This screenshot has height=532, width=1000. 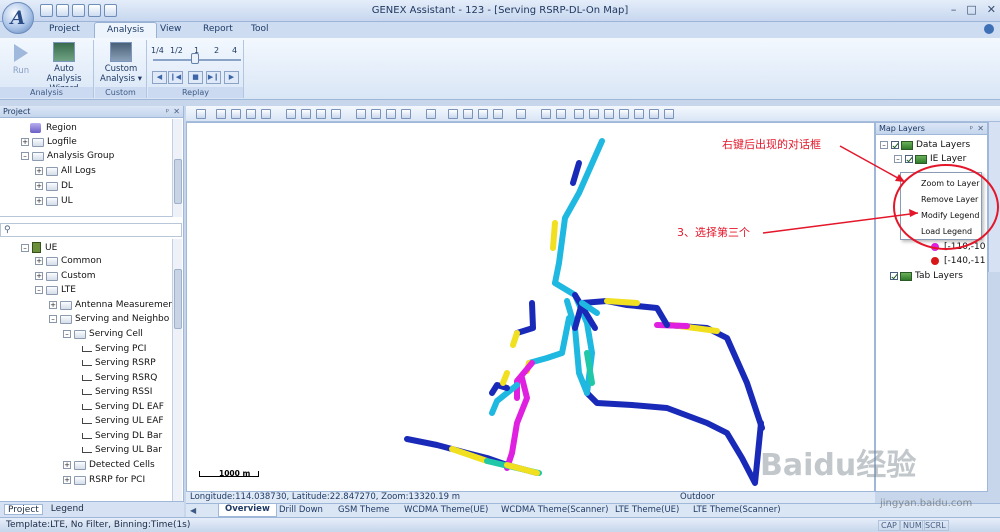 What do you see at coordinates (49, 142) in the screenshot?
I see `tree-item-logfile: + Logfile` at bounding box center [49, 142].